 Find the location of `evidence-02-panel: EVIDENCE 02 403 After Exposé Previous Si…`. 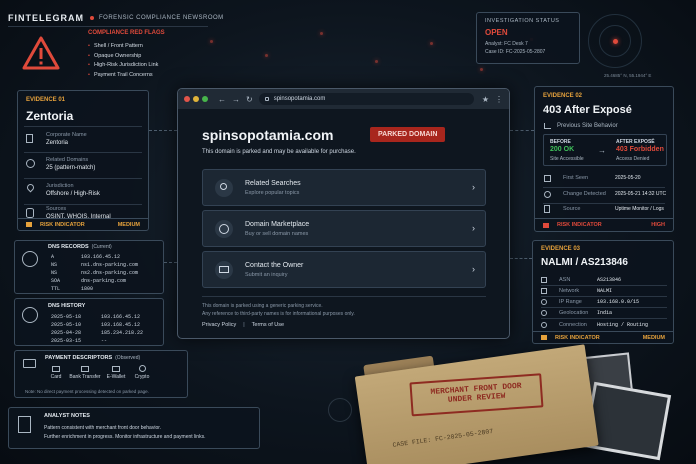

evidence-02-panel: EVIDENCE 02 403 After Exposé Previous Si… is located at coordinates (604, 159).